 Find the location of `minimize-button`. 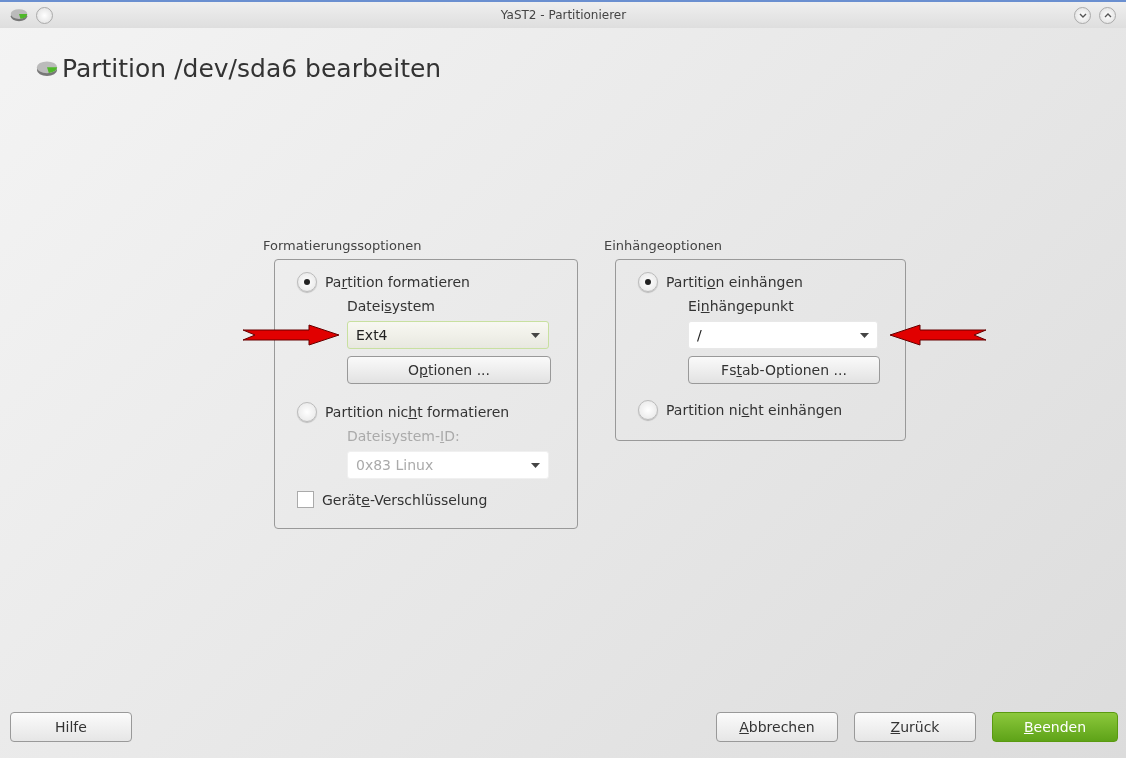

minimize-button is located at coordinates (1082, 15).